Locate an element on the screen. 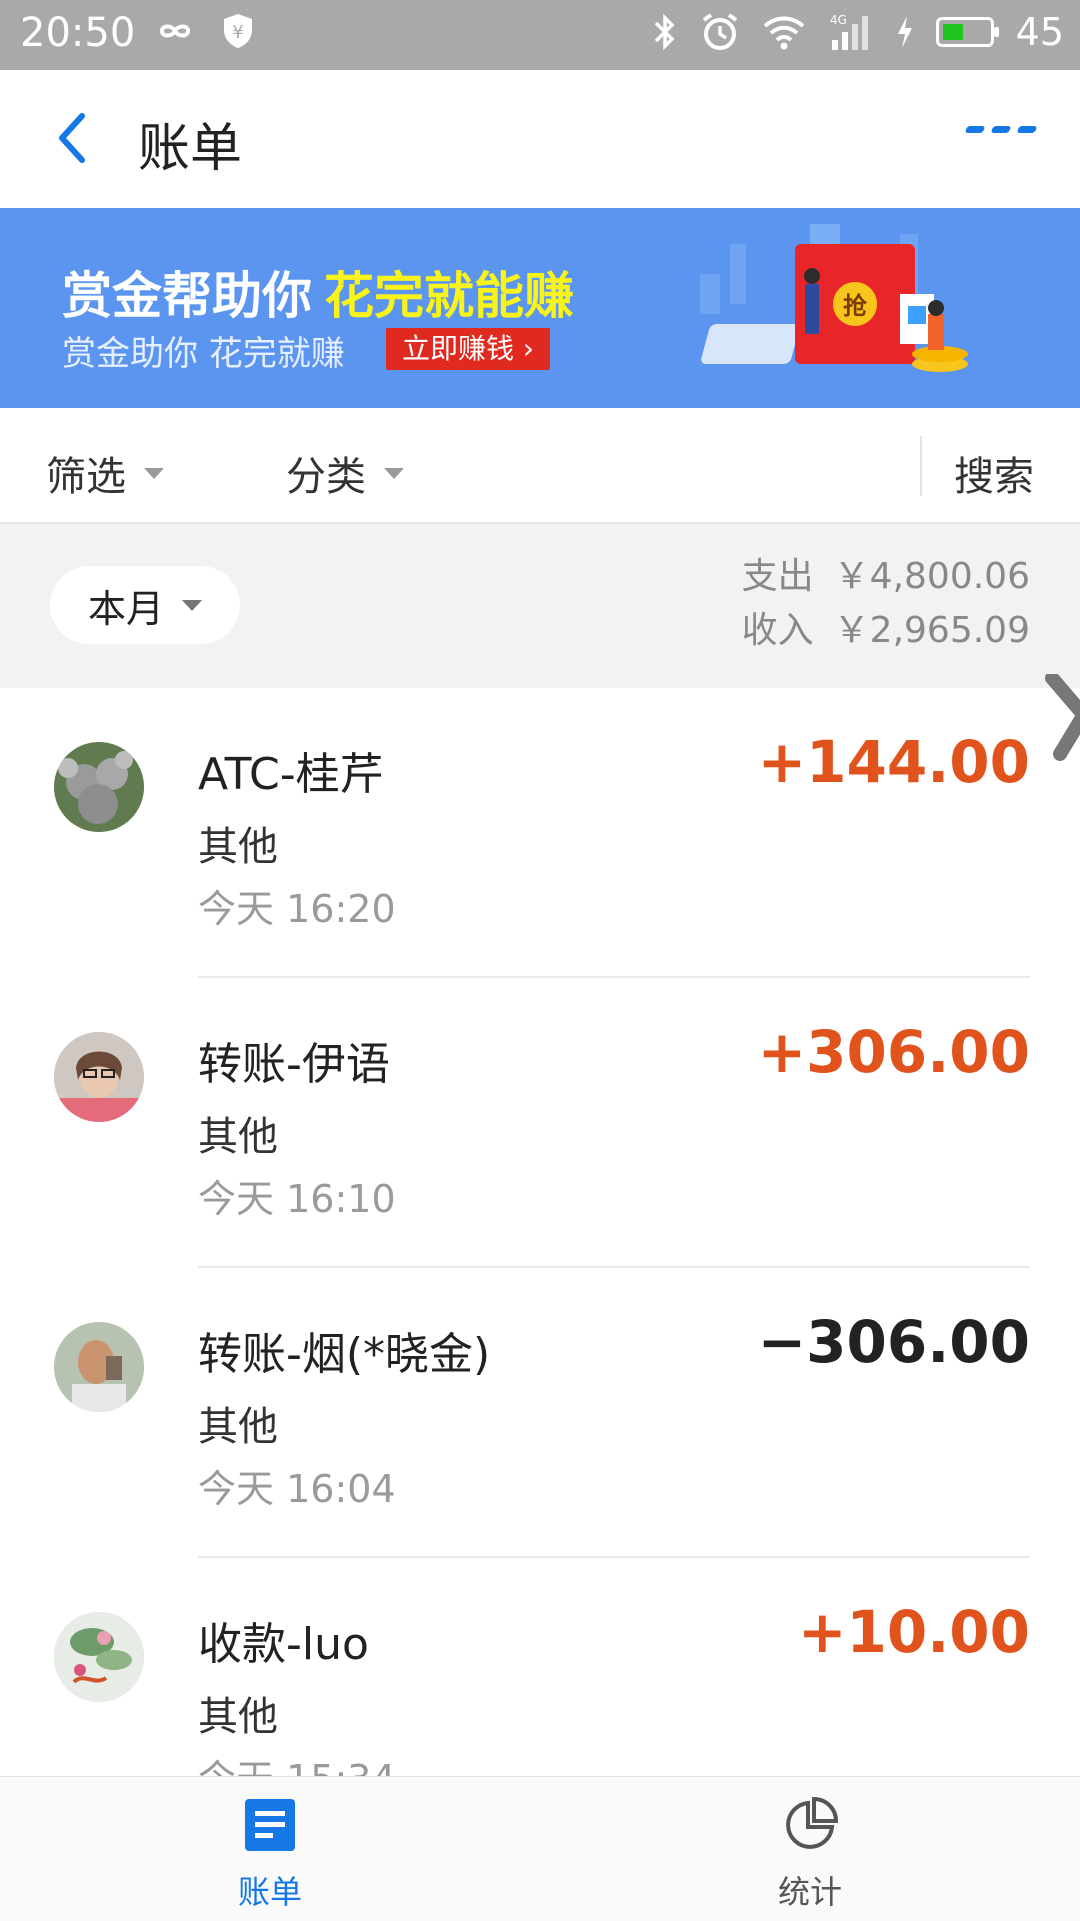  tab-bills-label: 账单 is located at coordinates (269, 1892).